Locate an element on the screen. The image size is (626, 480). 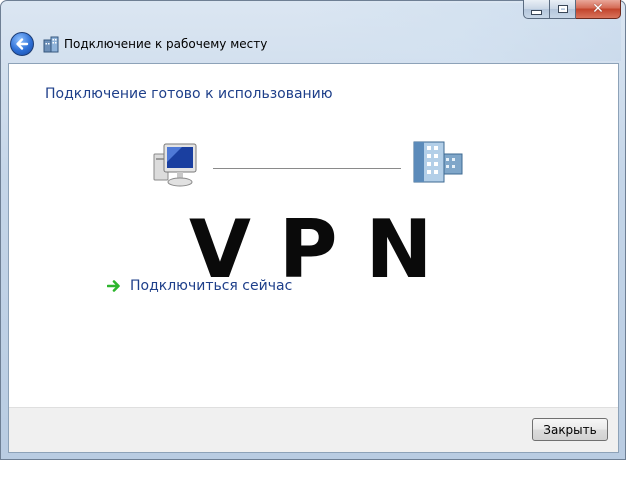
back-arrow-icon is located at coordinates (22, 44).